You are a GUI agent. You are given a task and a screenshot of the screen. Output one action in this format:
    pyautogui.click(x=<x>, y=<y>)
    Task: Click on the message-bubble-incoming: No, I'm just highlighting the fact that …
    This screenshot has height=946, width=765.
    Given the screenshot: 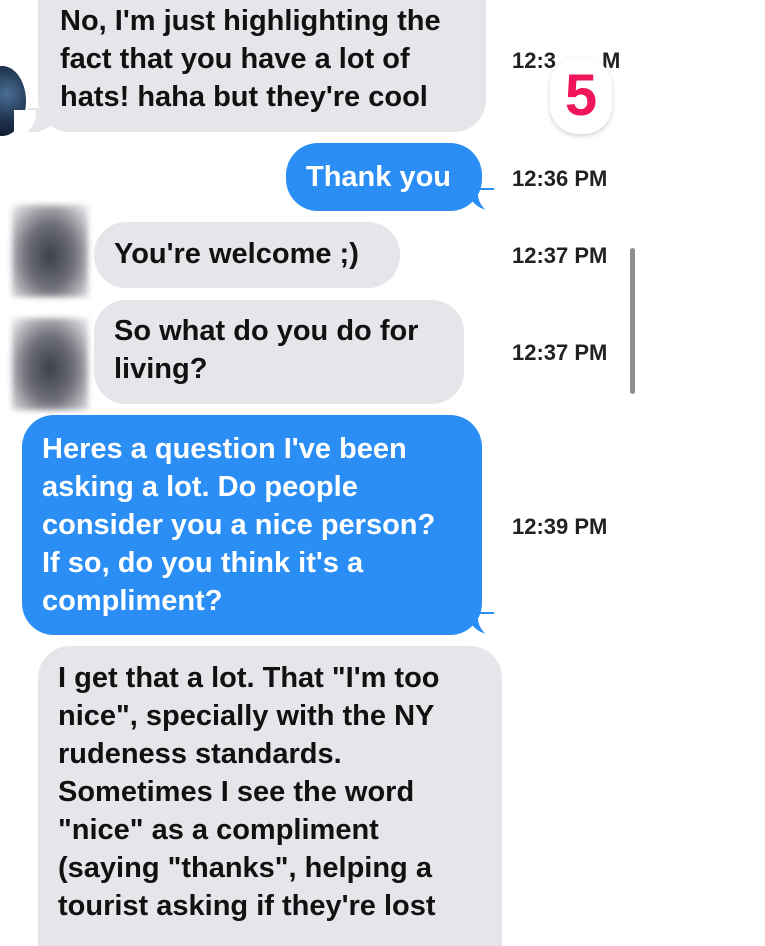 What is the action you would take?
    pyautogui.click(x=262, y=66)
    